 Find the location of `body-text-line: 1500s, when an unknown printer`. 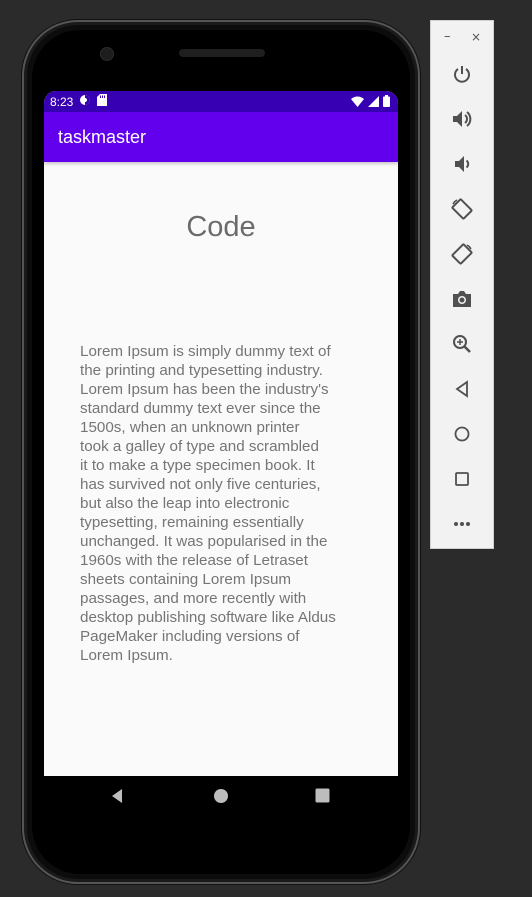

body-text-line: 1500s, when an unknown printer is located at coordinates (190, 427).